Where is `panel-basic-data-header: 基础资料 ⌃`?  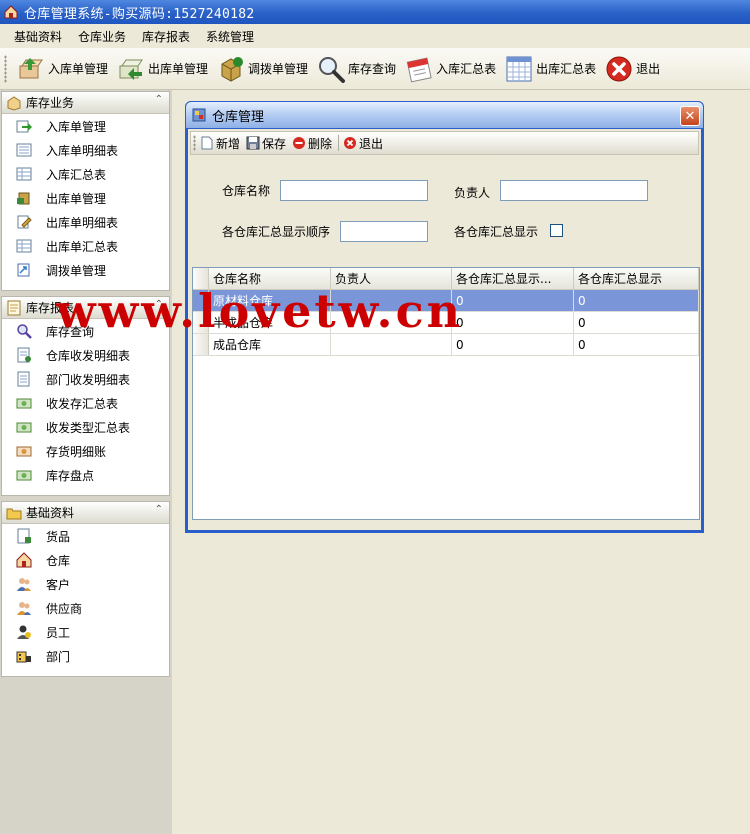
panel-basic-data-header: 基础资料 ⌃ is located at coordinates (85, 513).